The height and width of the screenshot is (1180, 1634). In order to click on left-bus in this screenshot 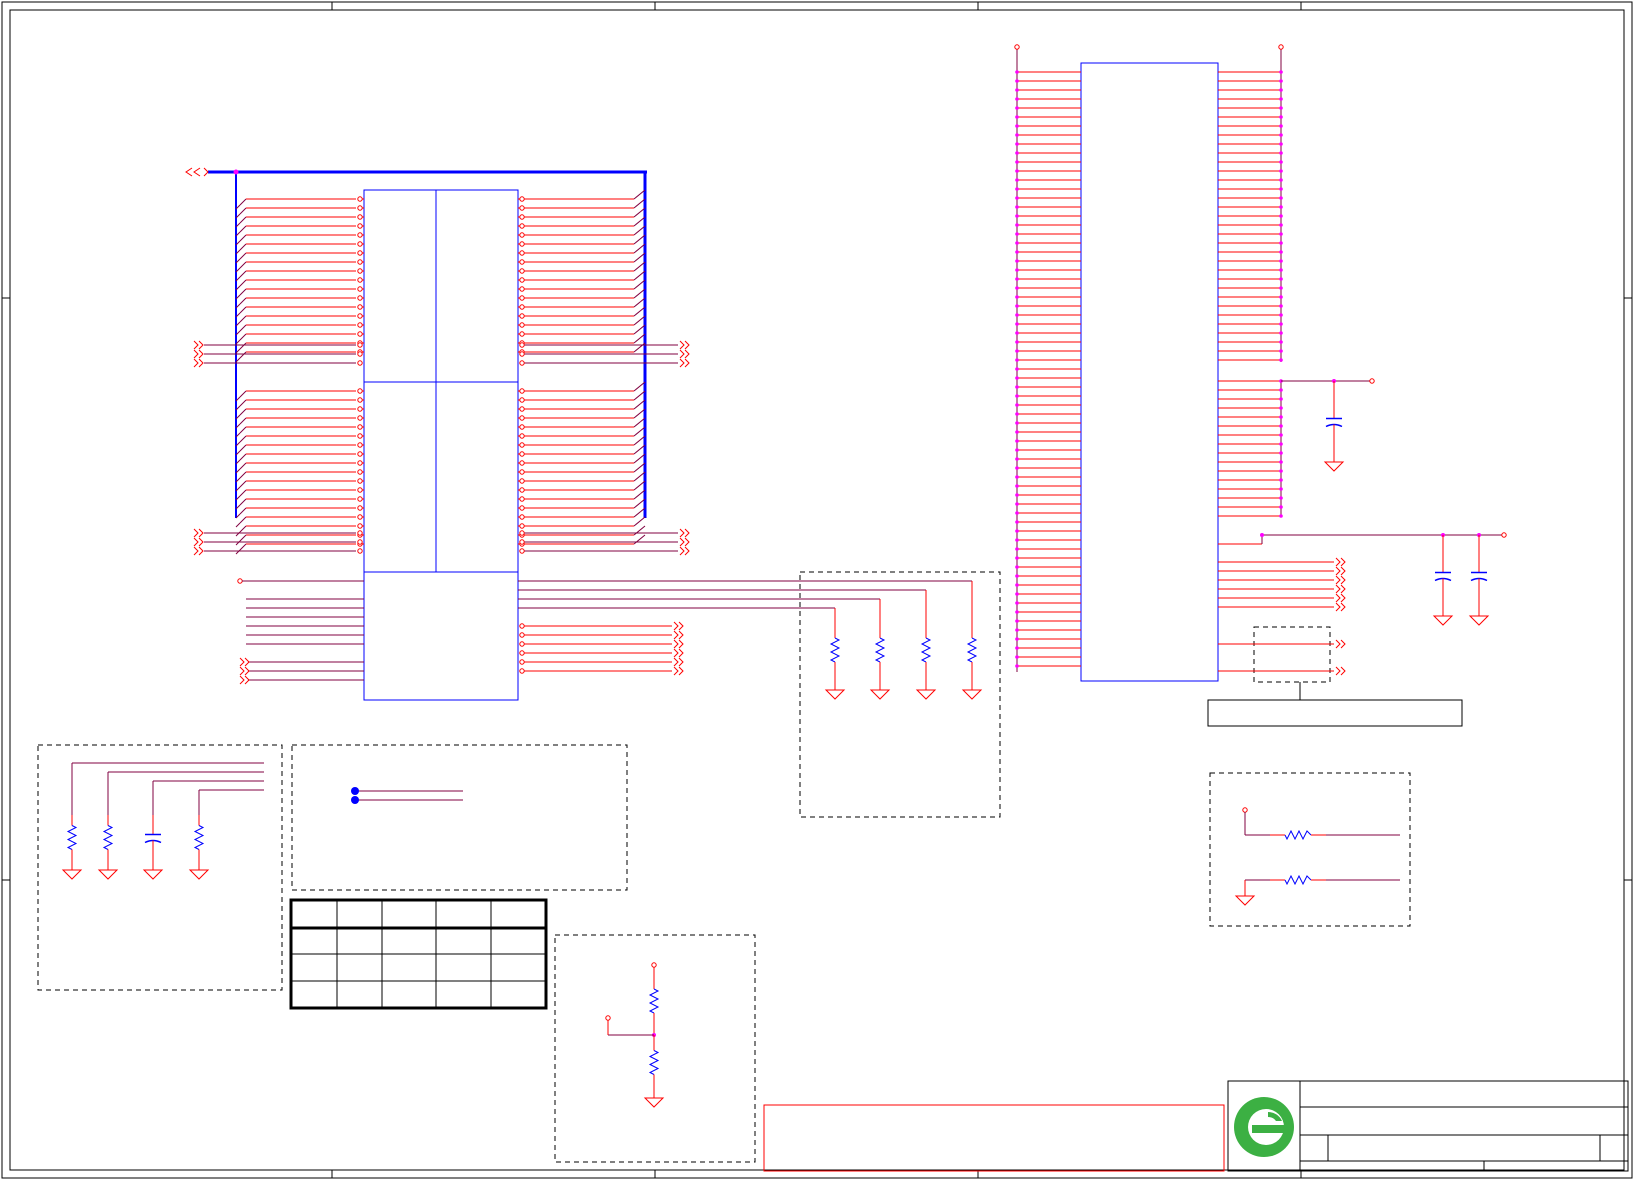, I will do `click(427, 343)`.